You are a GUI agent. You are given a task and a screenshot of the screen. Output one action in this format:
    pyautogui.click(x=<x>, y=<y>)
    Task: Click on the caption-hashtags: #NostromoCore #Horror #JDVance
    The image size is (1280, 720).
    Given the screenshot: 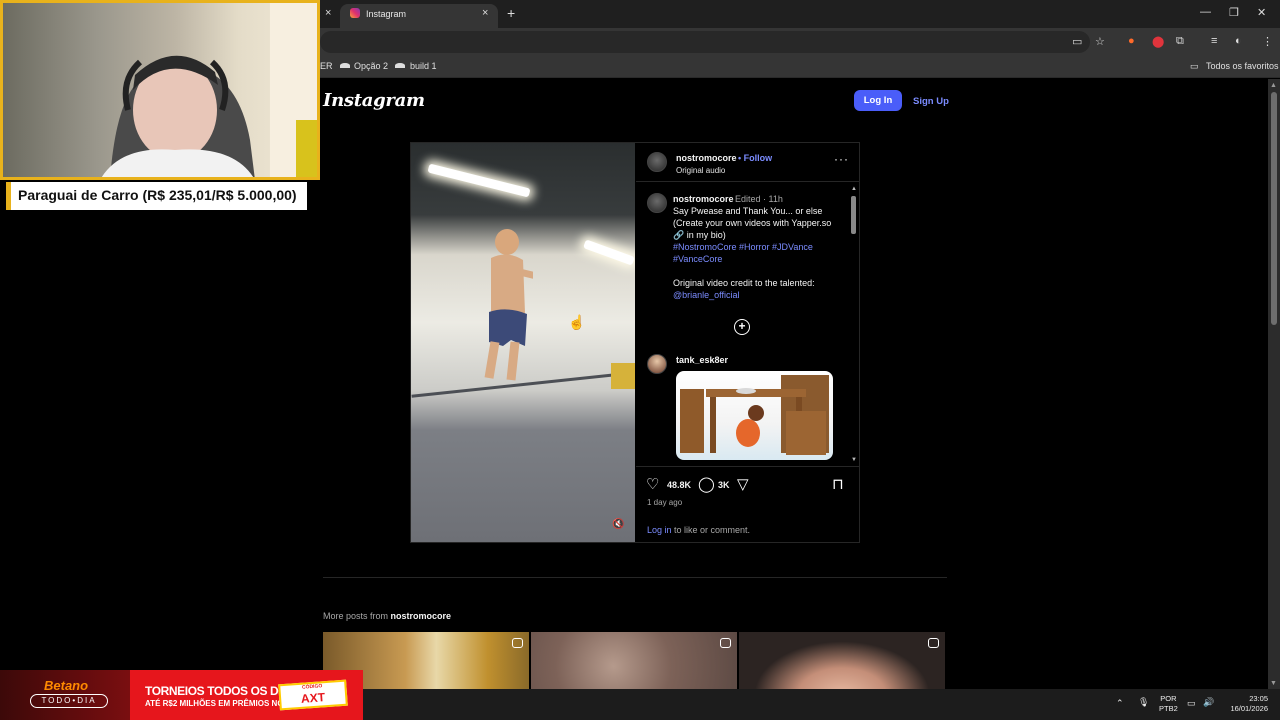 What is the action you would take?
    pyautogui.click(x=743, y=247)
    